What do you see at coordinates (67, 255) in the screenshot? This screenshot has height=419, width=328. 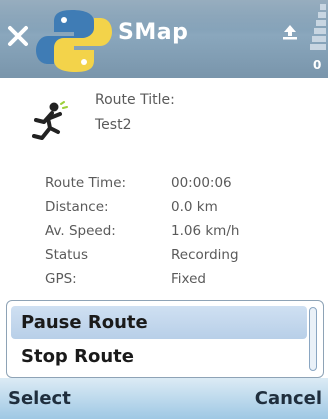 I see `stat-label: Status` at bounding box center [67, 255].